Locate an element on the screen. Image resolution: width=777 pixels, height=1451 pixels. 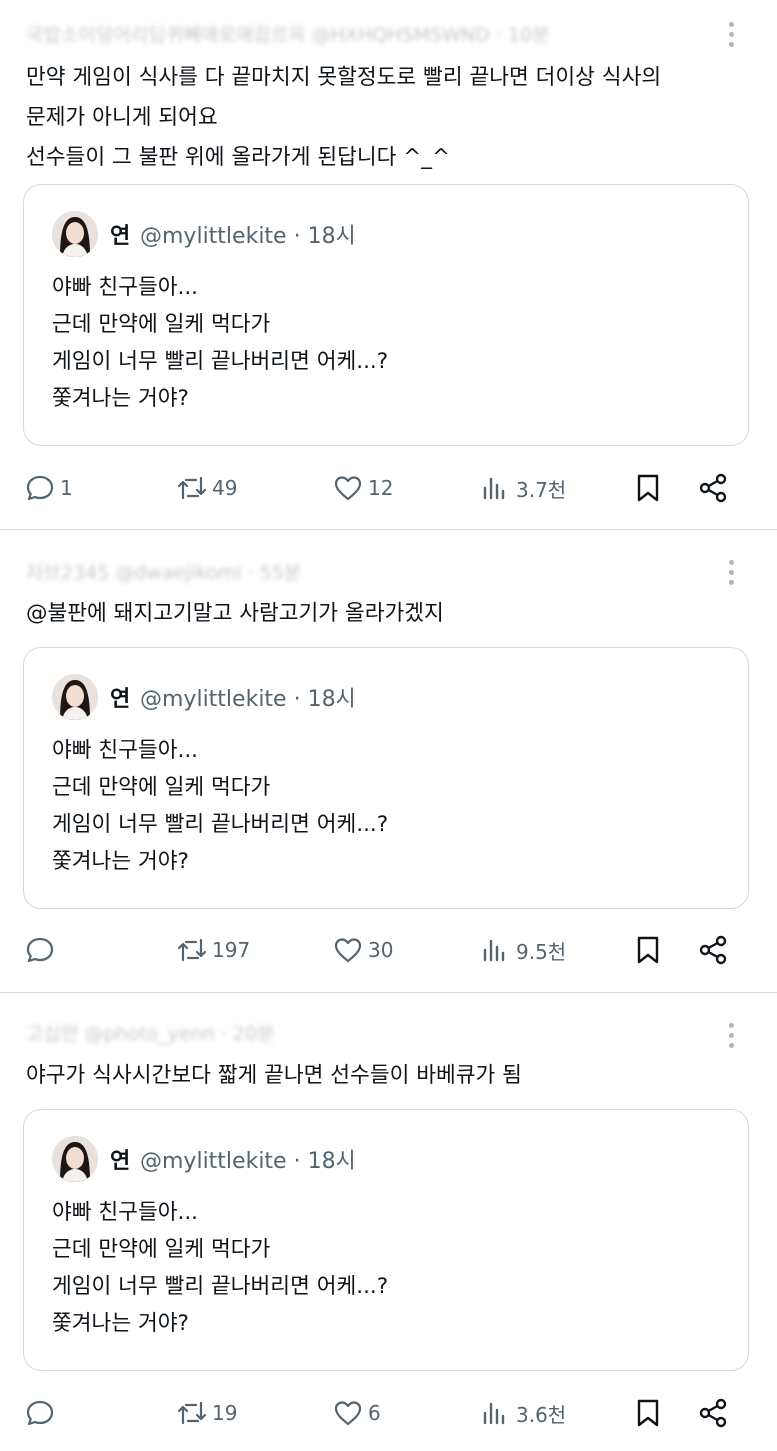
views-count: 3.6천 is located at coordinates (541, 1414).